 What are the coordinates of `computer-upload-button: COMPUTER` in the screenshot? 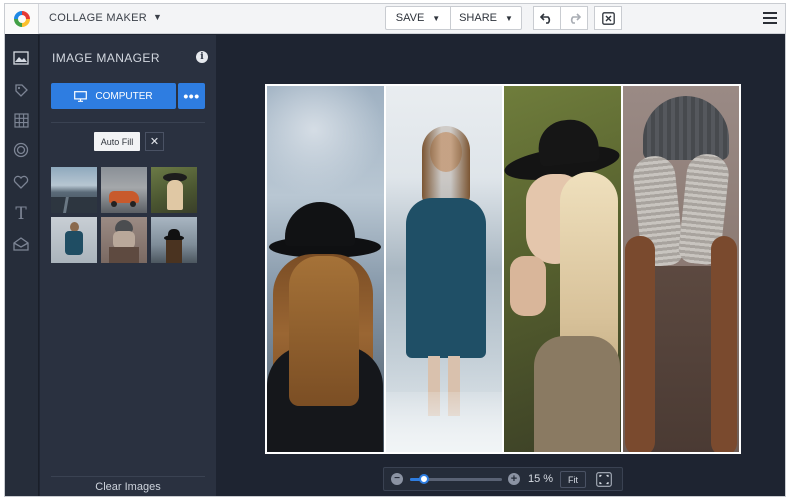 It's located at (113, 96).